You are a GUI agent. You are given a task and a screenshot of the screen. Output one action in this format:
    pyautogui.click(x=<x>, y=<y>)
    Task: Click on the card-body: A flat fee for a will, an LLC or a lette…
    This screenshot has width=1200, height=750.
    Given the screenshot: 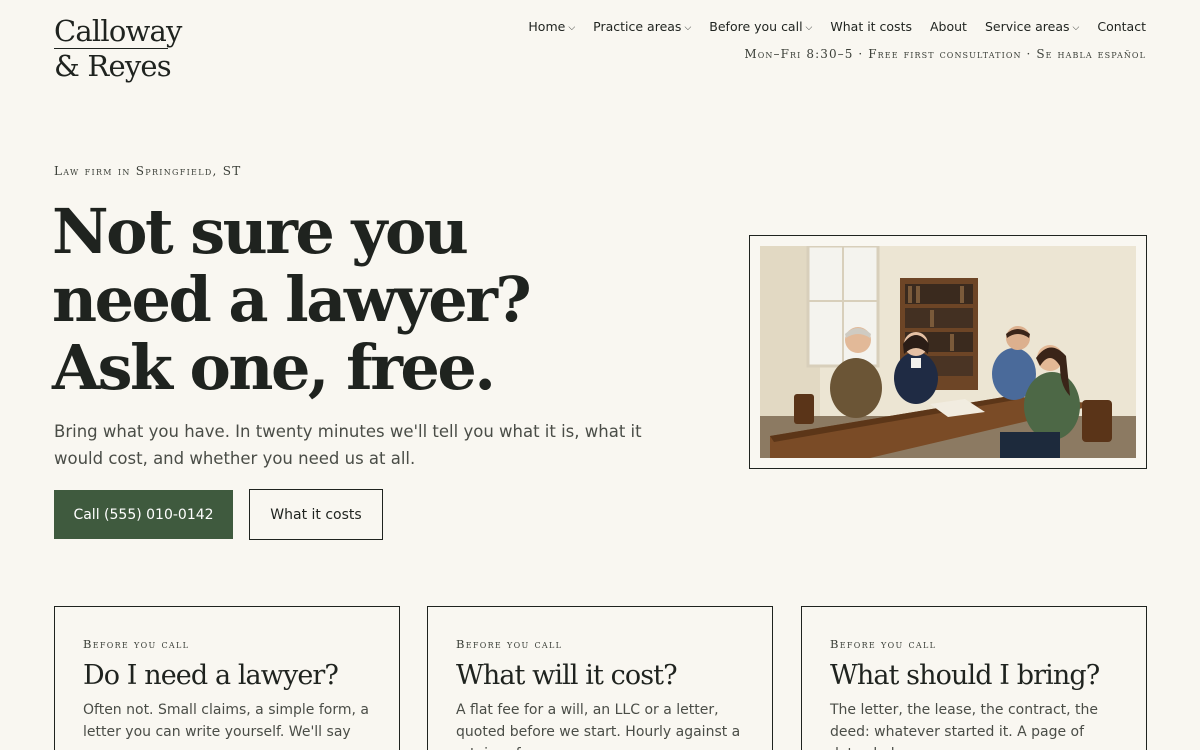 What is the action you would take?
    pyautogui.click(x=598, y=726)
    